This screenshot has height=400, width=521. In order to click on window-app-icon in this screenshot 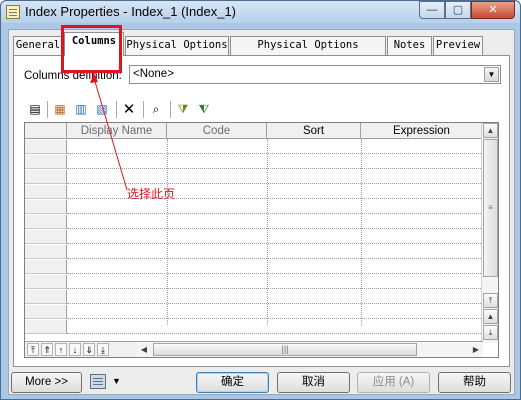, I will do `click(13, 12)`.